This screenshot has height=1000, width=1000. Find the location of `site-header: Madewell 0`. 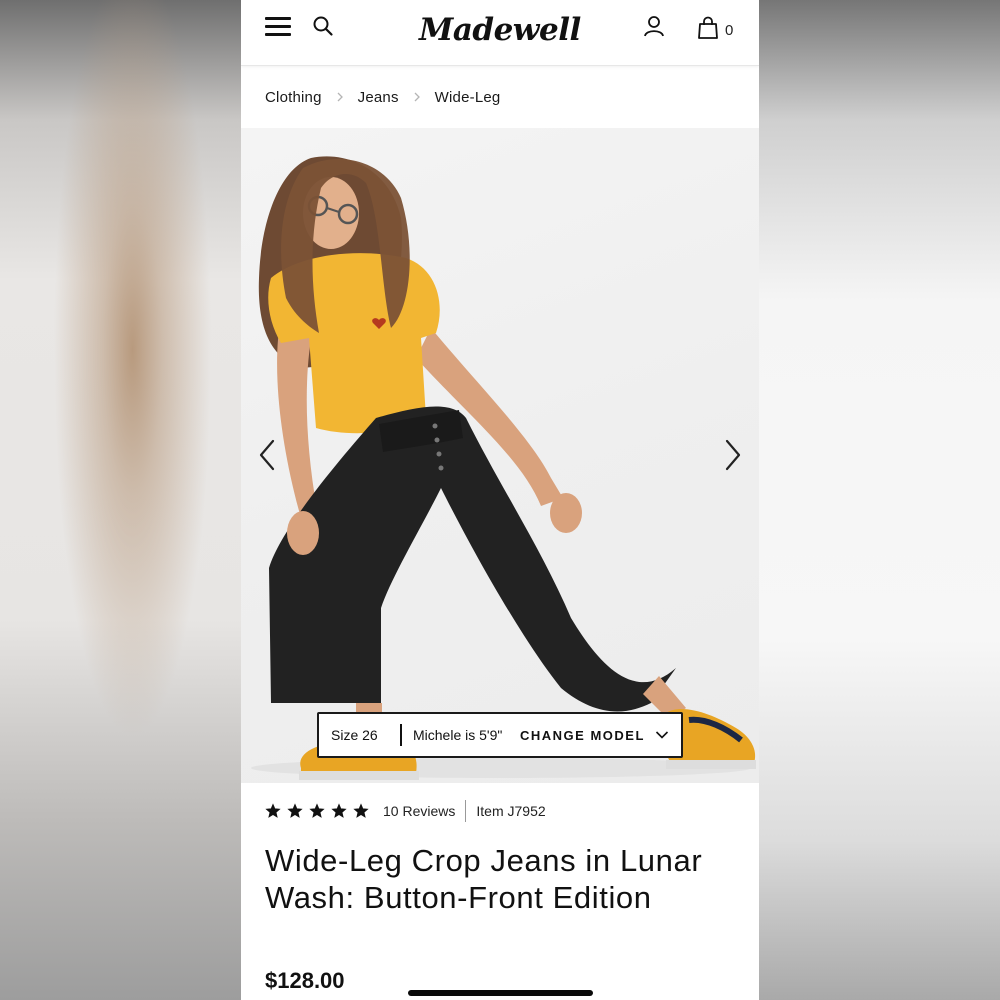

site-header: Madewell 0 is located at coordinates (500, 33).